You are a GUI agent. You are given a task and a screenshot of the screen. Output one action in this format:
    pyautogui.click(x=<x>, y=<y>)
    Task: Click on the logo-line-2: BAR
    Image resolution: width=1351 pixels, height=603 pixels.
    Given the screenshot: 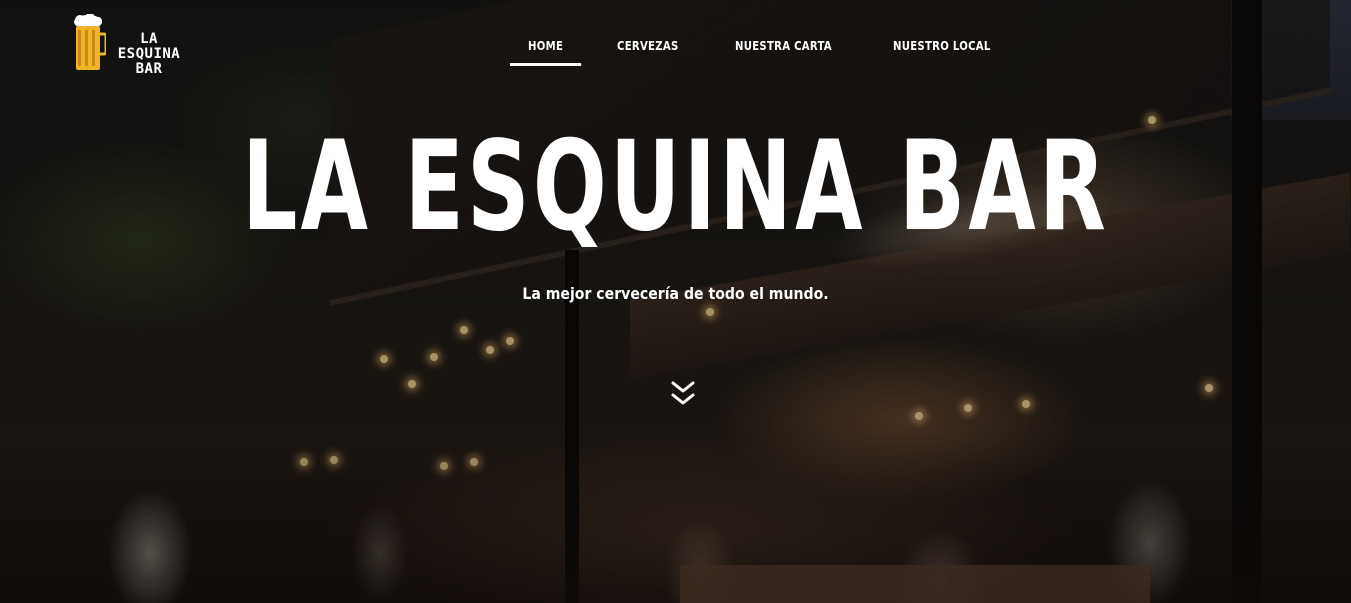 What is the action you would take?
    pyautogui.click(x=149, y=69)
    